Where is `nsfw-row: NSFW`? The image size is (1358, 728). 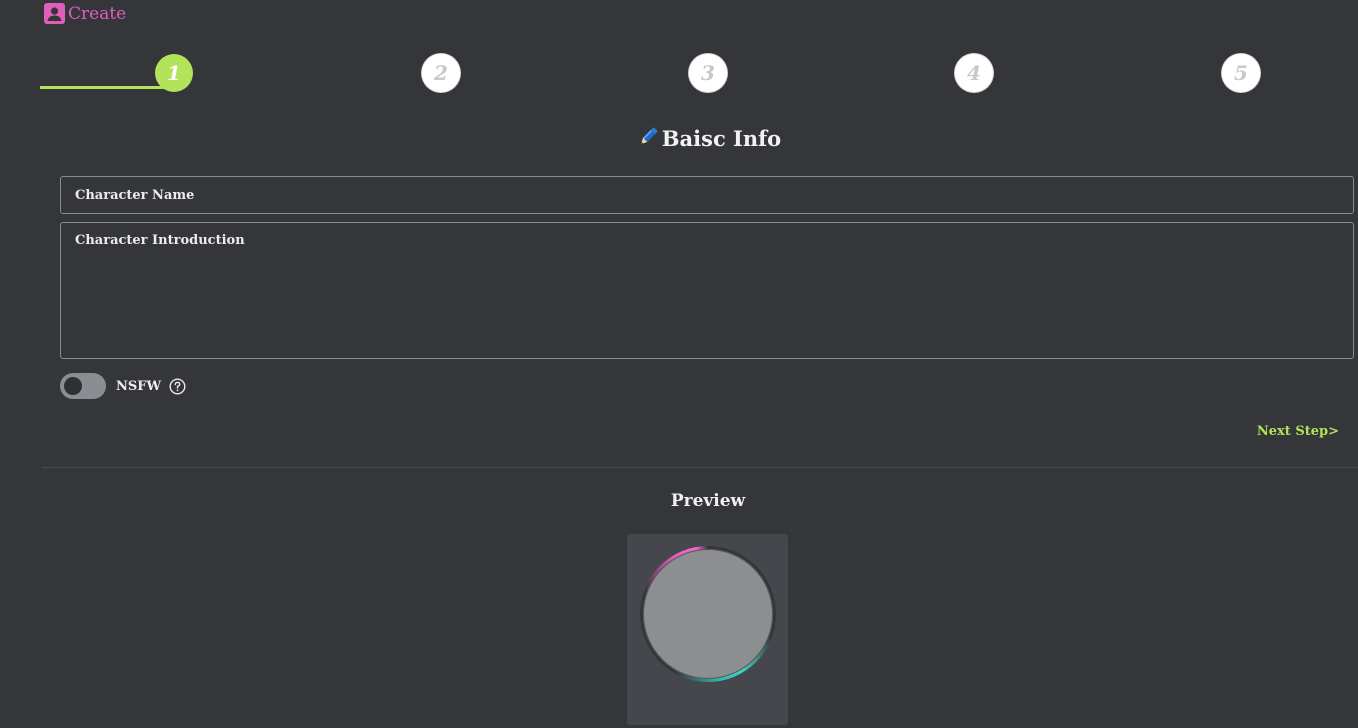
nsfw-row: NSFW is located at coordinates (123, 386).